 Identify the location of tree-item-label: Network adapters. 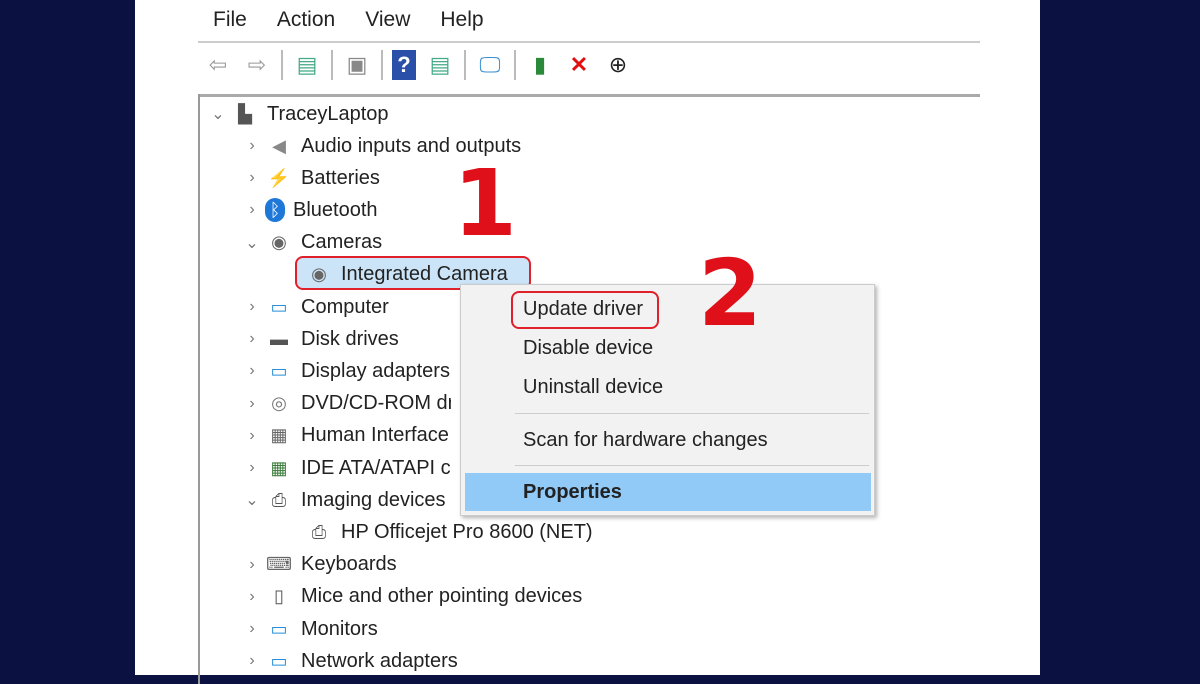
(379, 660).